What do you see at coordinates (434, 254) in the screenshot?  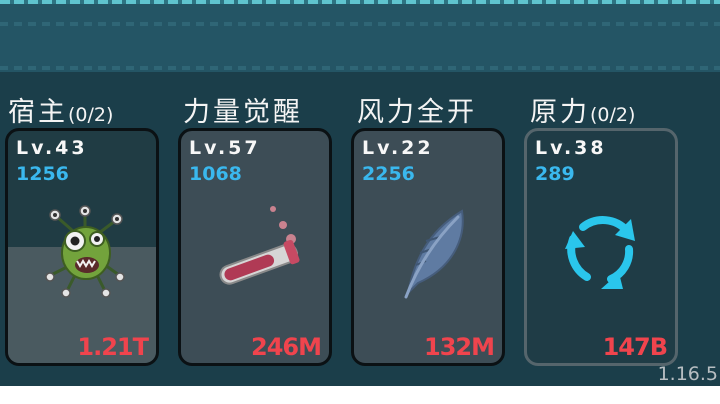 I see `feather-icon` at bounding box center [434, 254].